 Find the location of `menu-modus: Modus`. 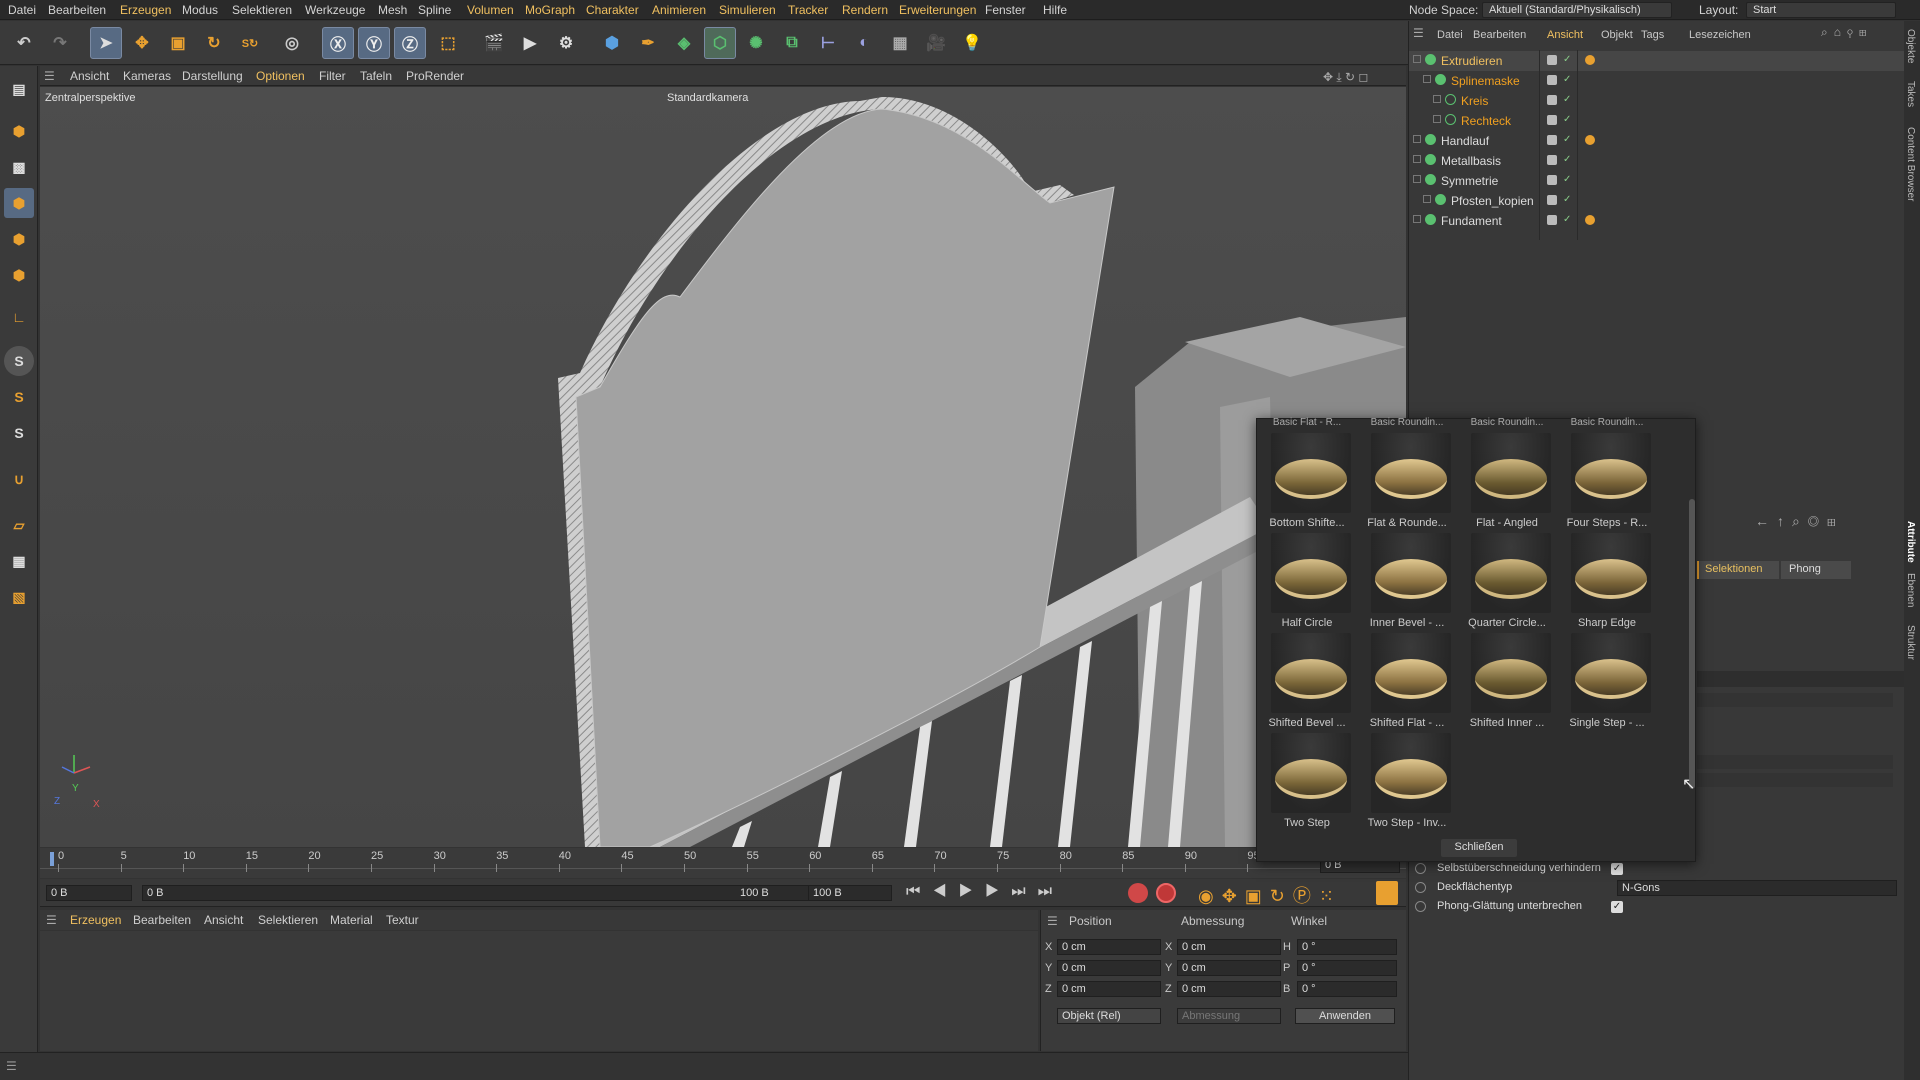

menu-modus: Modus is located at coordinates (200, 10).